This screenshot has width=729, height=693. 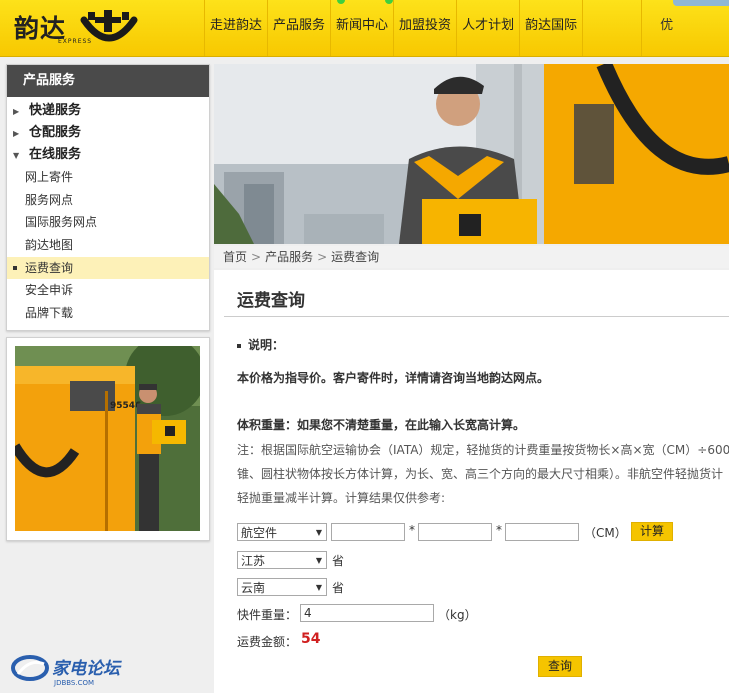 What do you see at coordinates (282, 587) in the screenshot?
I see `dest-province-select: 云南 ▼` at bounding box center [282, 587].